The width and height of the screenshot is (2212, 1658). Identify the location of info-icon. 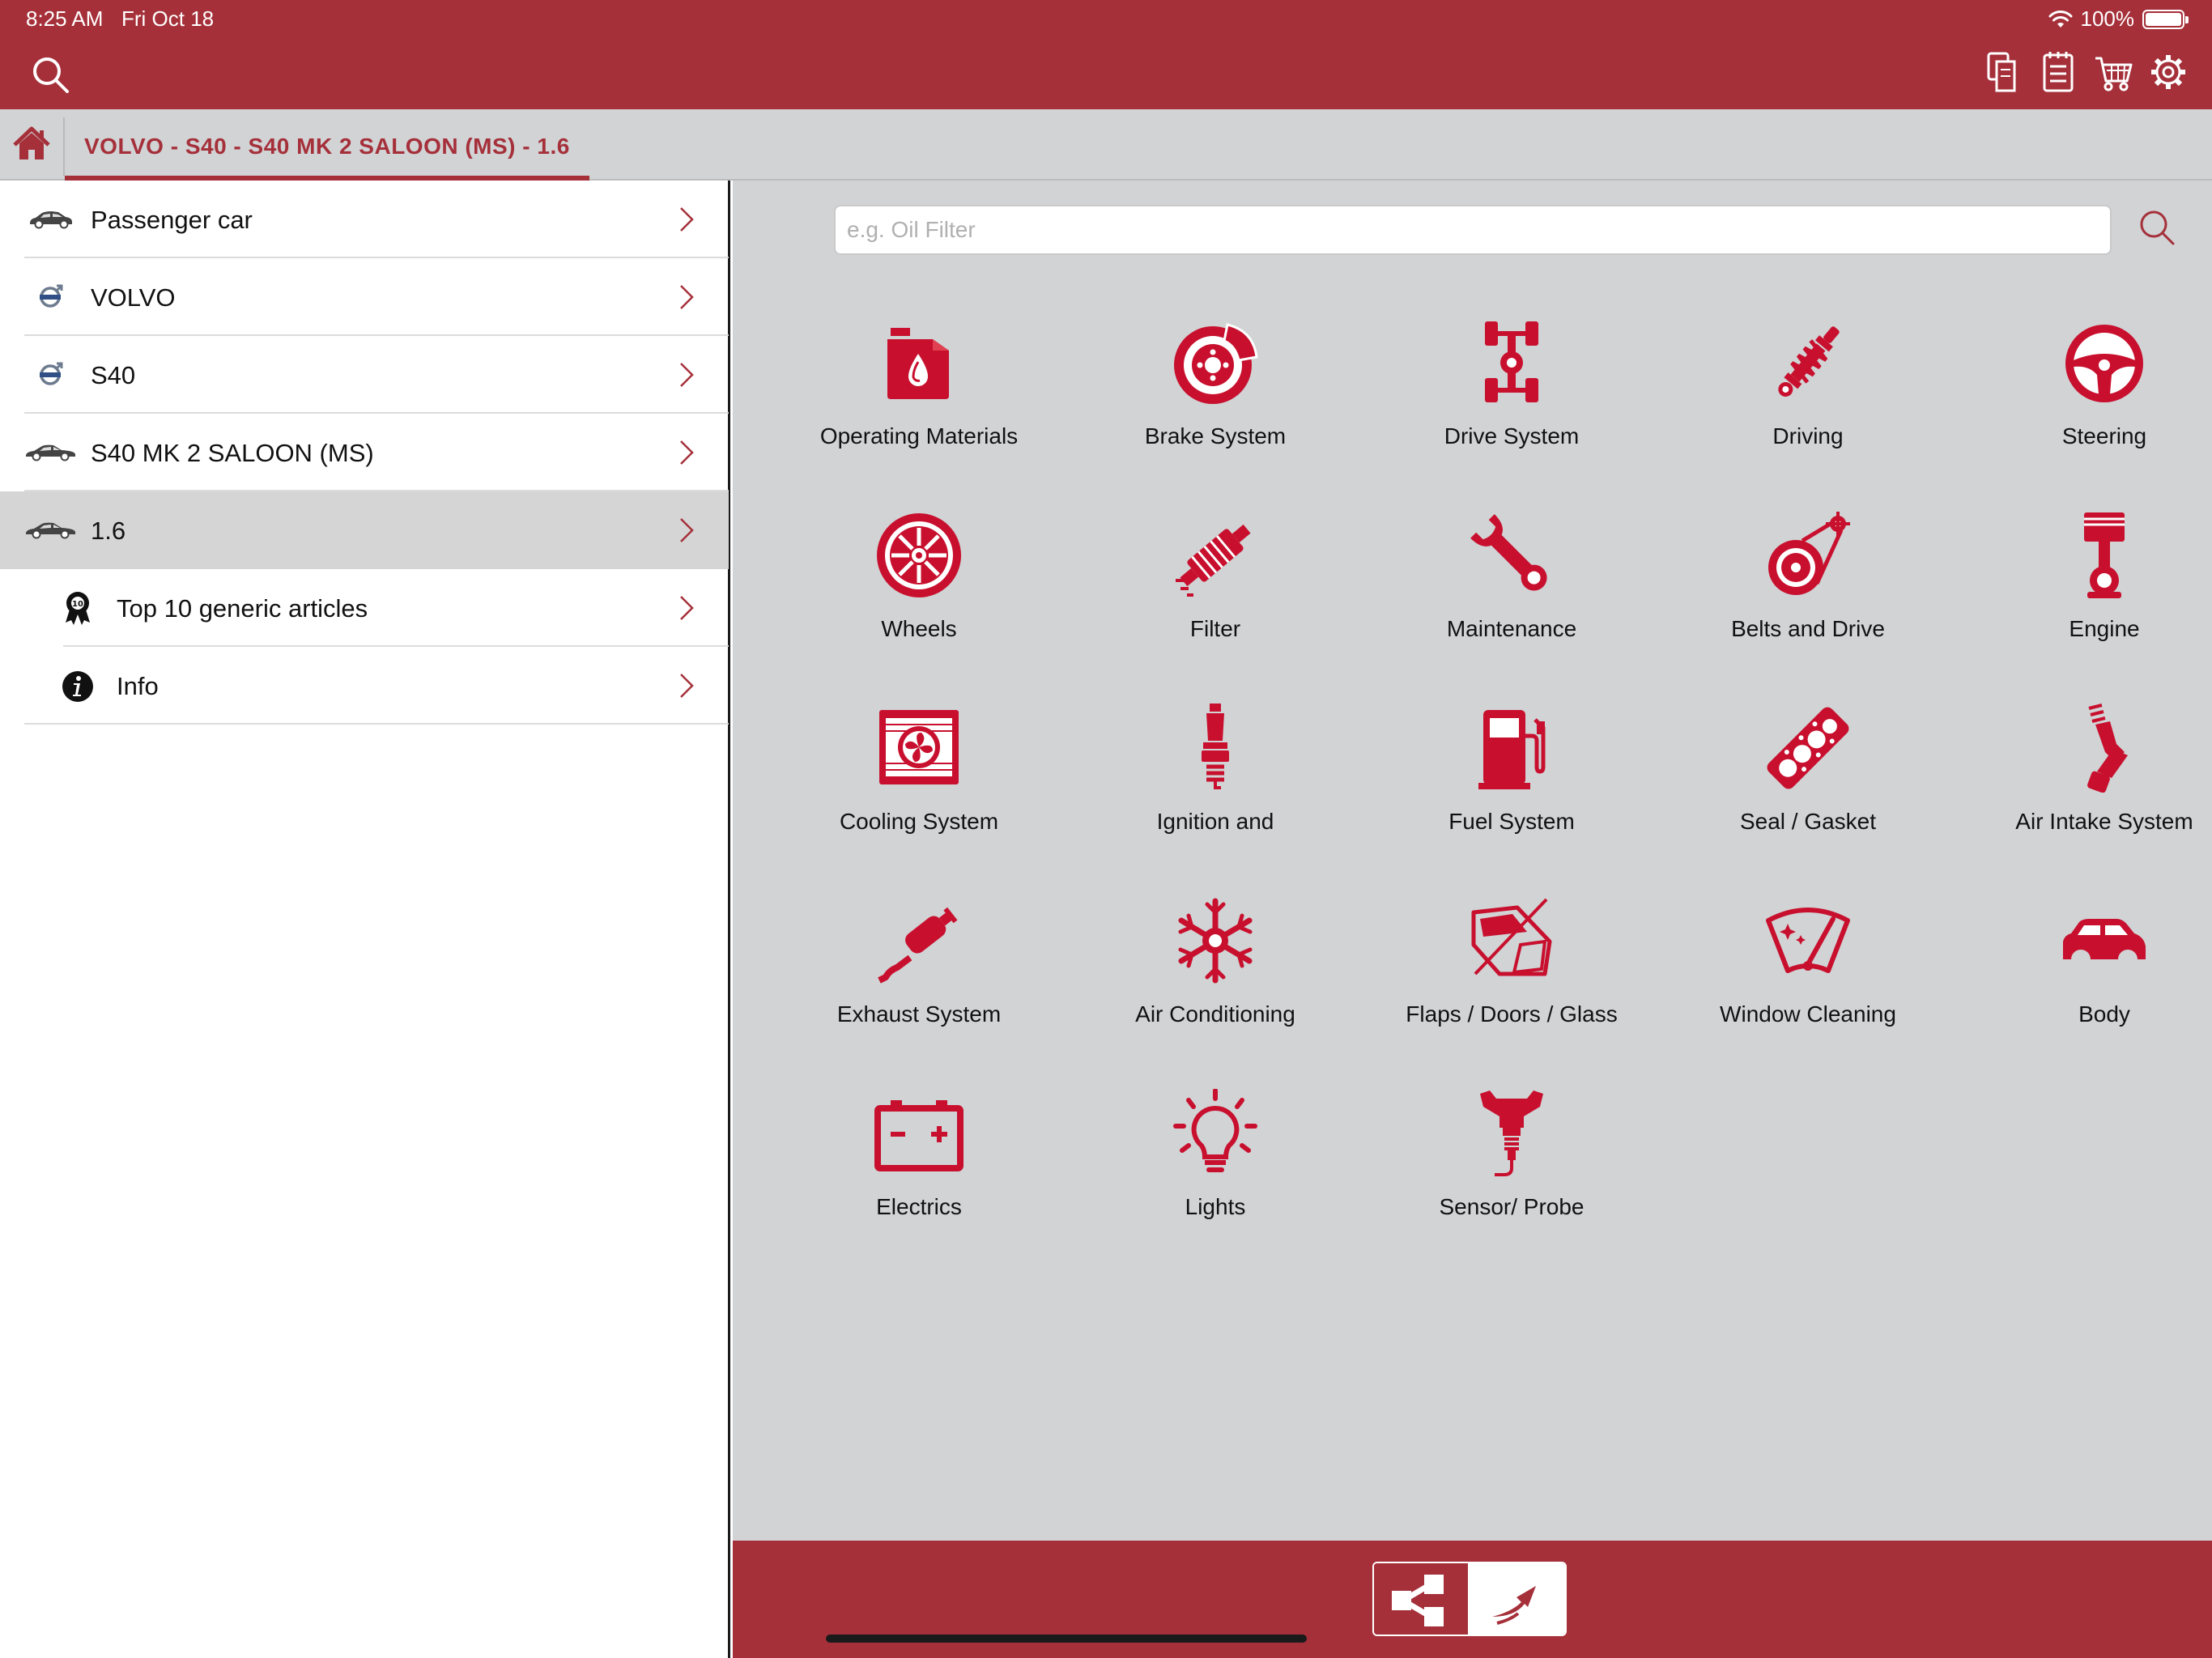
(77, 686).